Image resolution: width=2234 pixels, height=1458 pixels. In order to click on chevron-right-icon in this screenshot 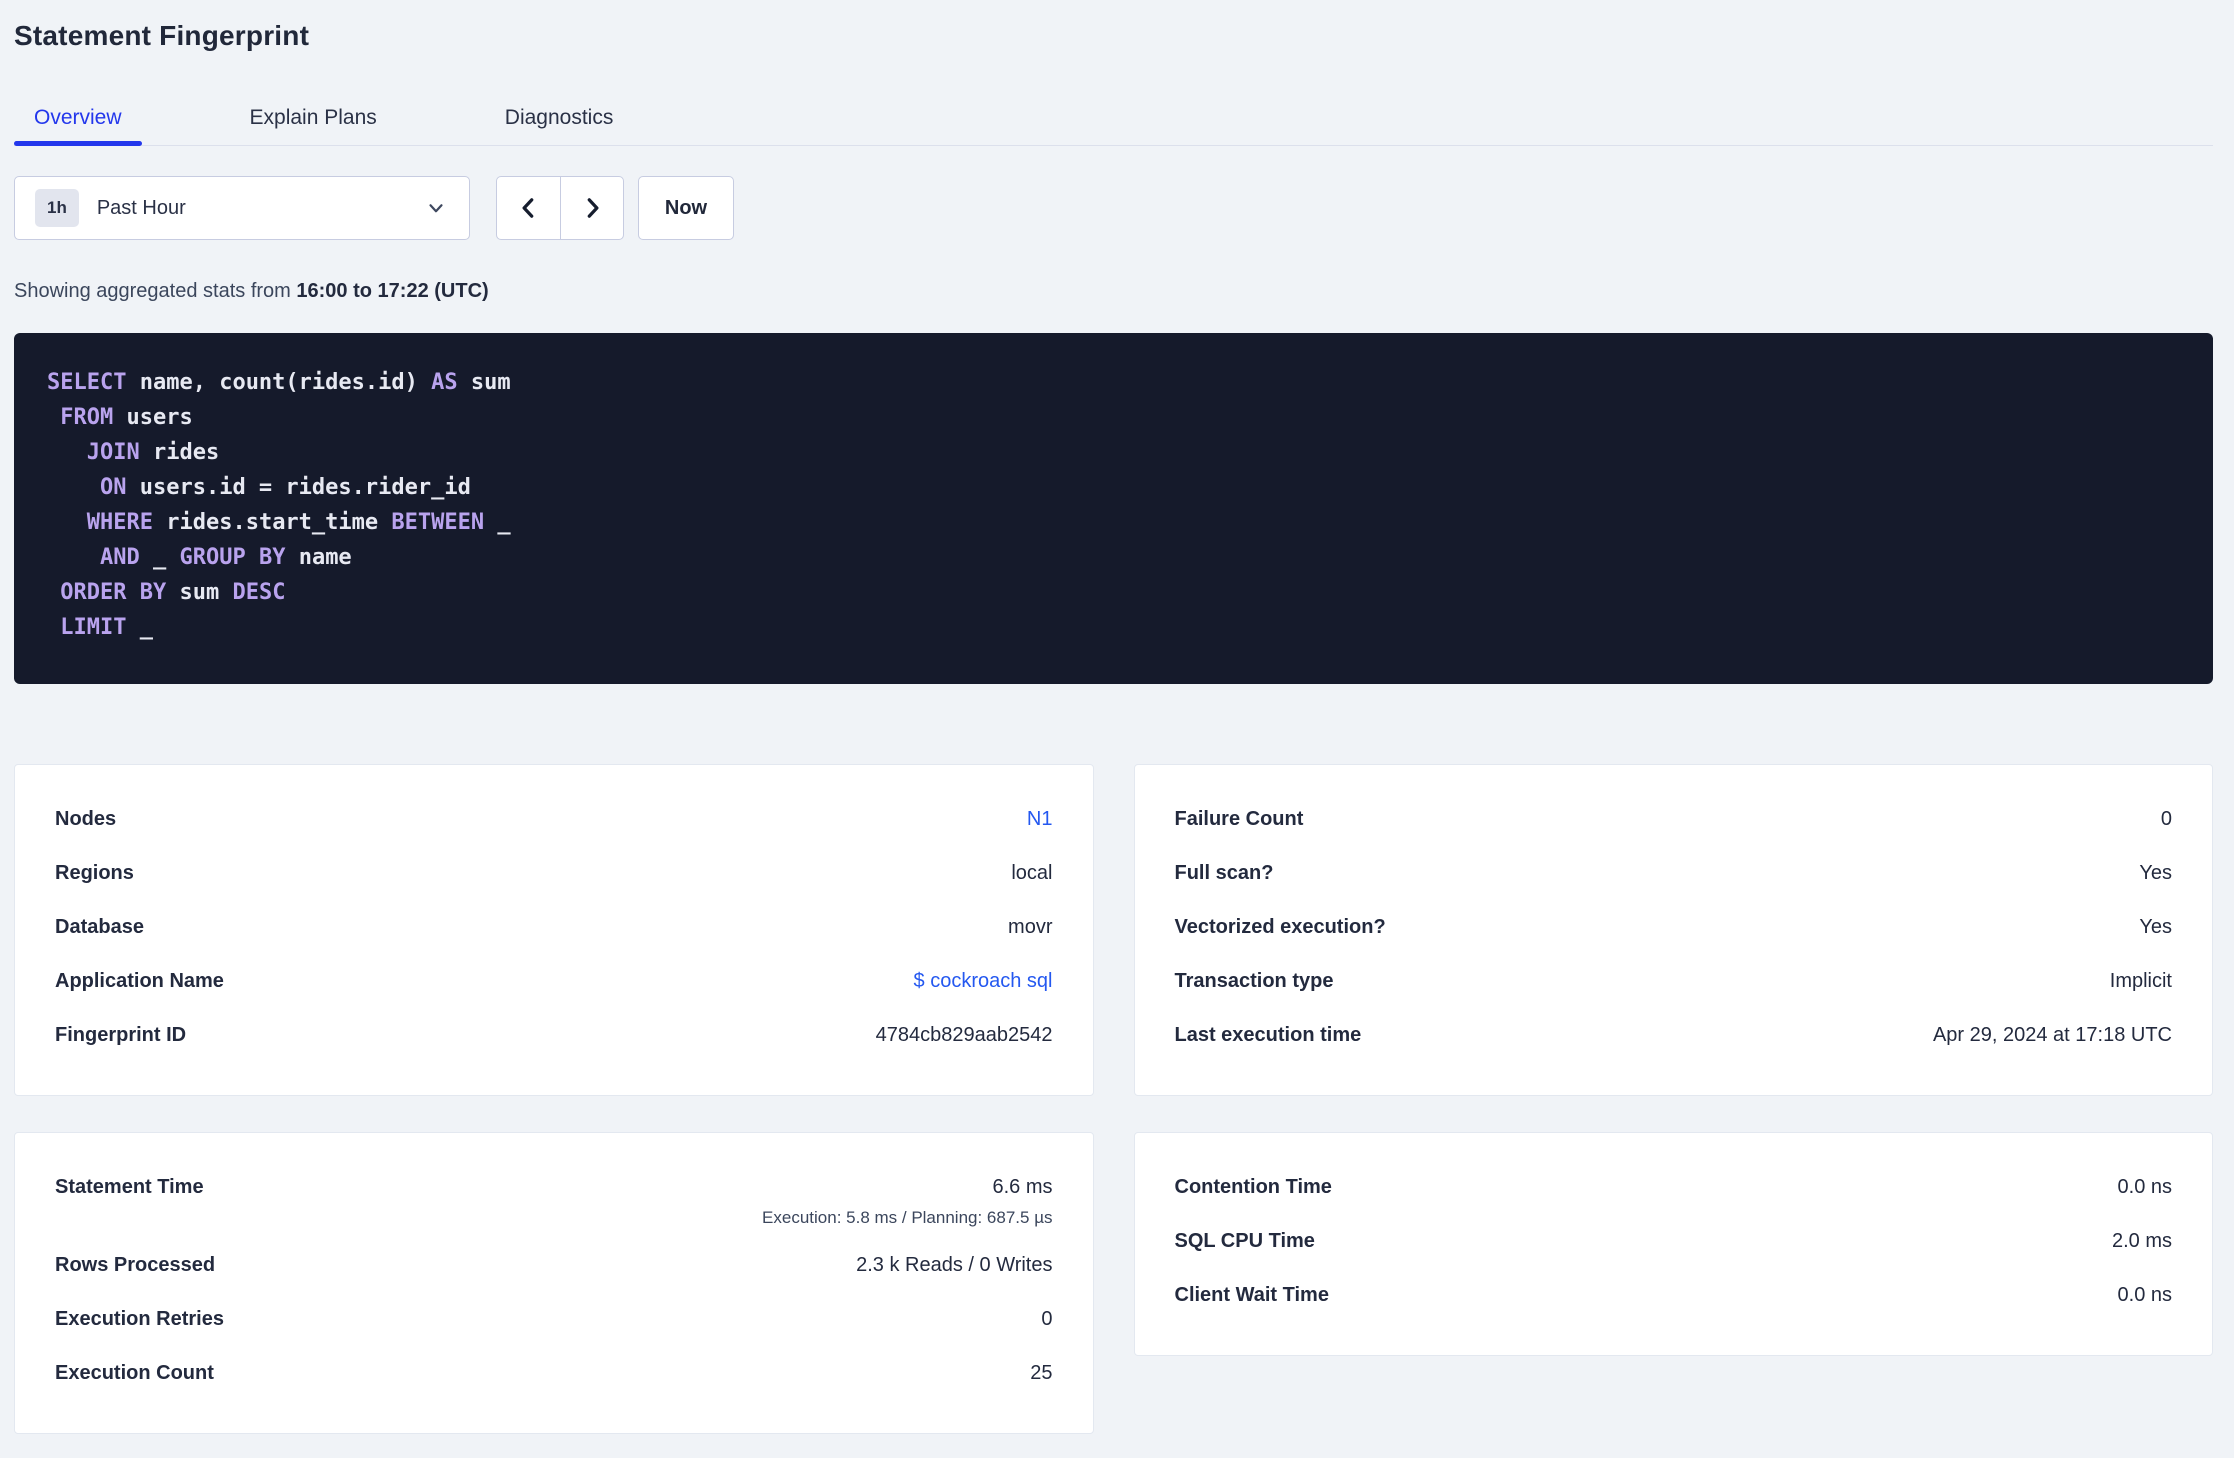, I will do `click(592, 208)`.